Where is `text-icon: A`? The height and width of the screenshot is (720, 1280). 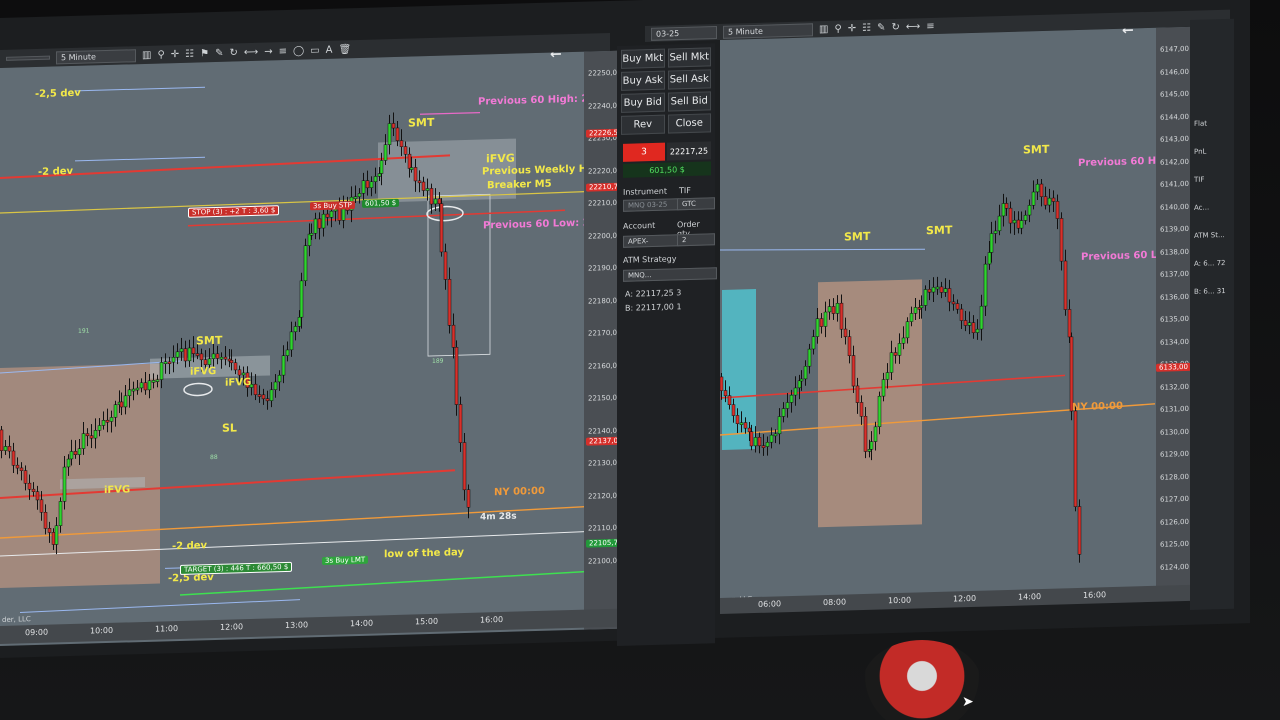
text-icon: A is located at coordinates (329, 49).